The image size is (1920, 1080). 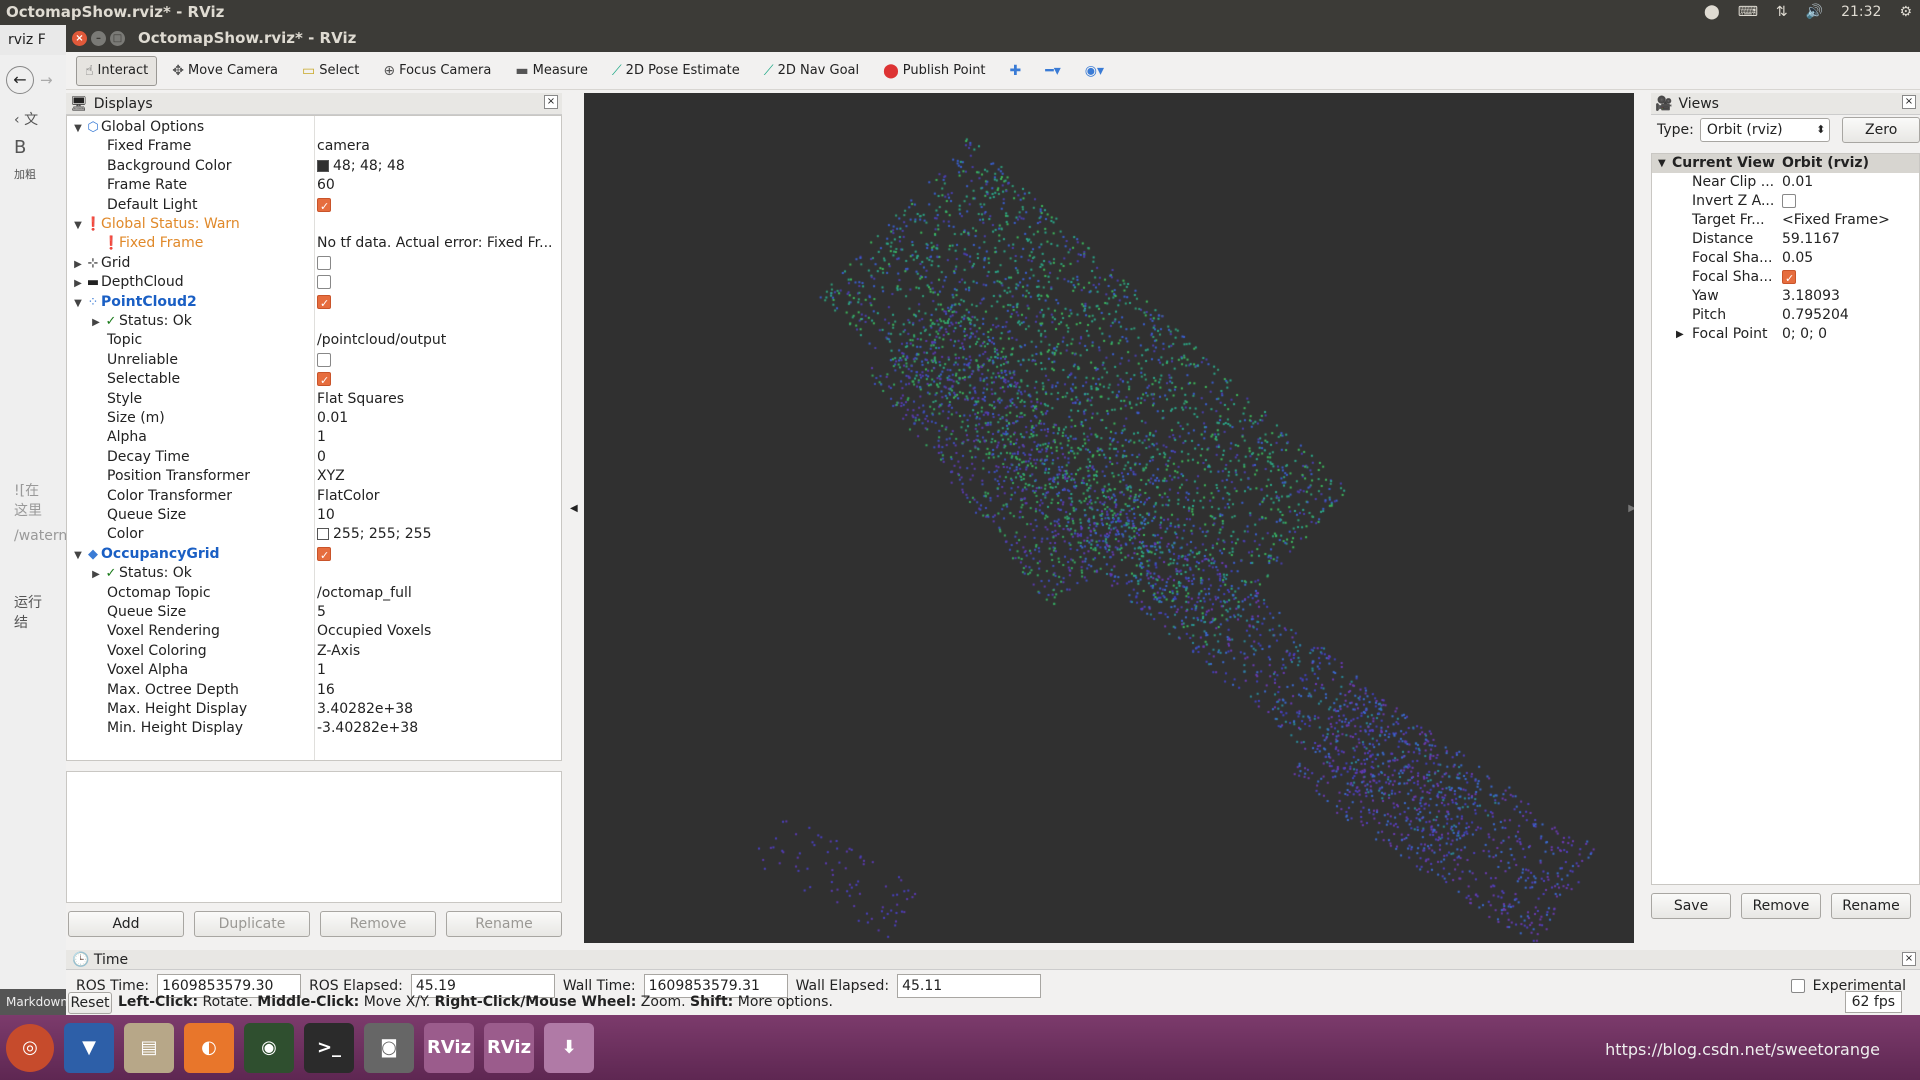 I want to click on display-property-row: Voxel Coloring Z-Axis, so click(x=314, y=651).